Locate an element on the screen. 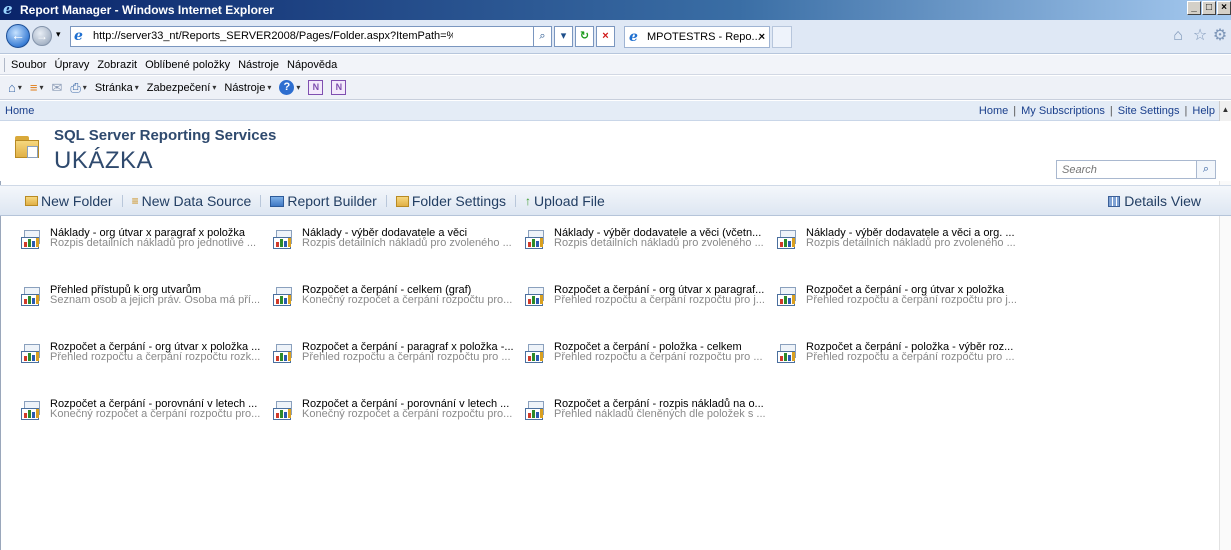 The height and width of the screenshot is (550, 1231). cmd-zabezpeceni-menu: Zabezpečení ▾ is located at coordinates (182, 88).